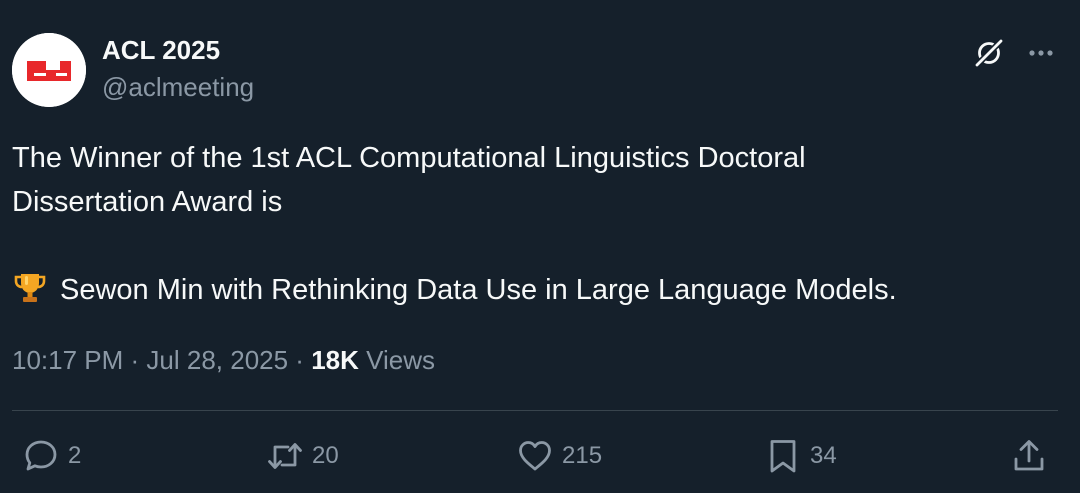  I want to click on repost-count: 20, so click(325, 455).